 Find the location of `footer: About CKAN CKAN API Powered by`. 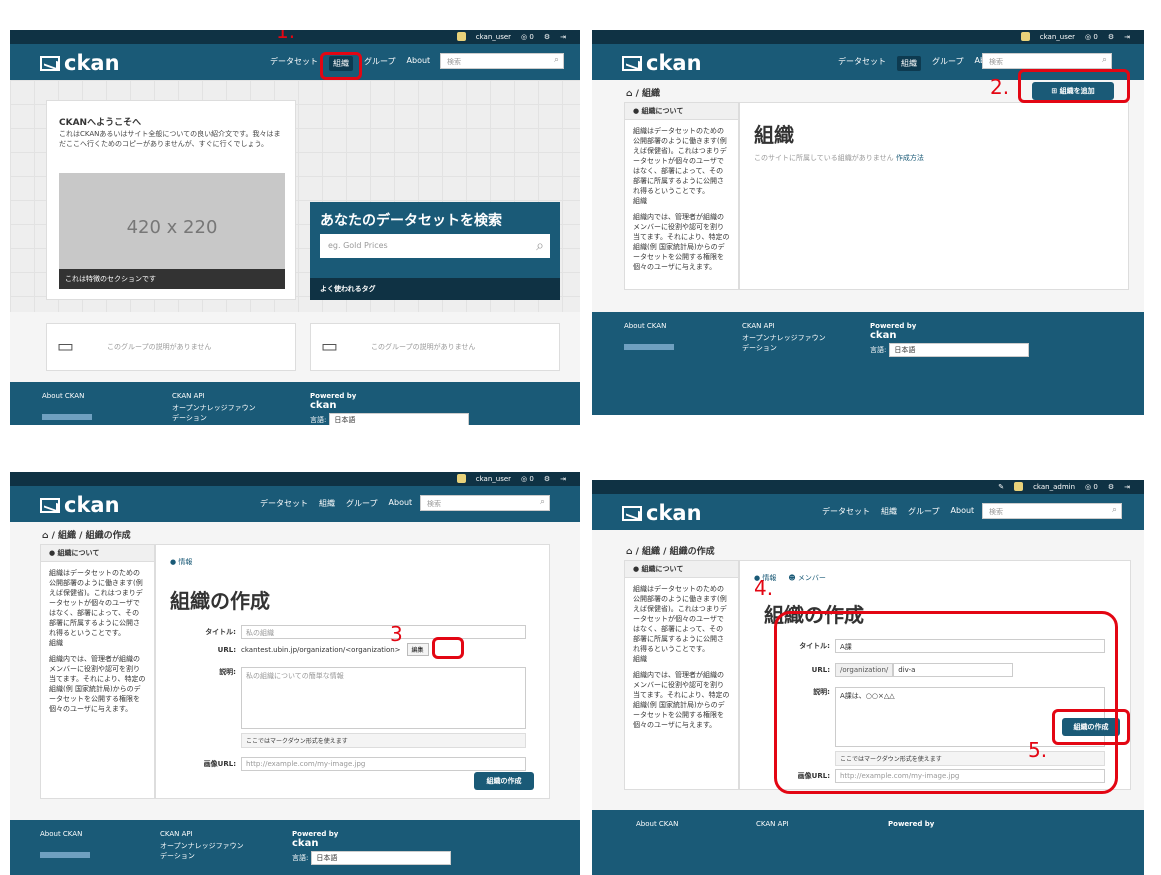

footer: About CKAN CKAN API Powered by is located at coordinates (868, 842).